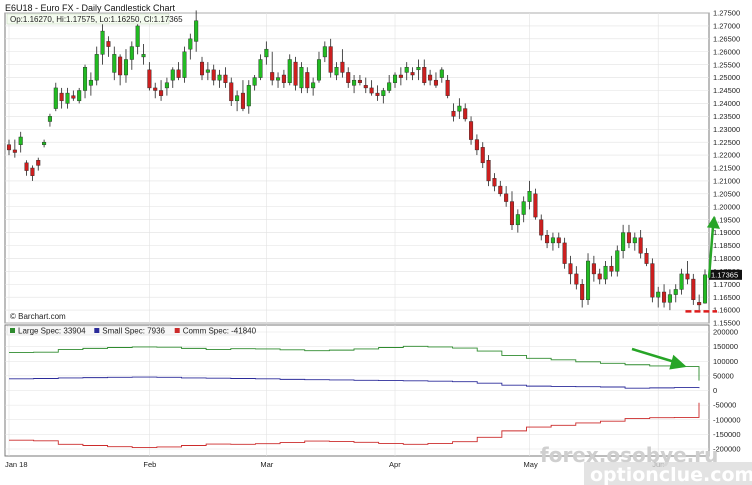 The width and height of the screenshot is (752, 485). What do you see at coordinates (726, 116) in the screenshot?
I see `price-tick-label: 1.23500` at bounding box center [726, 116].